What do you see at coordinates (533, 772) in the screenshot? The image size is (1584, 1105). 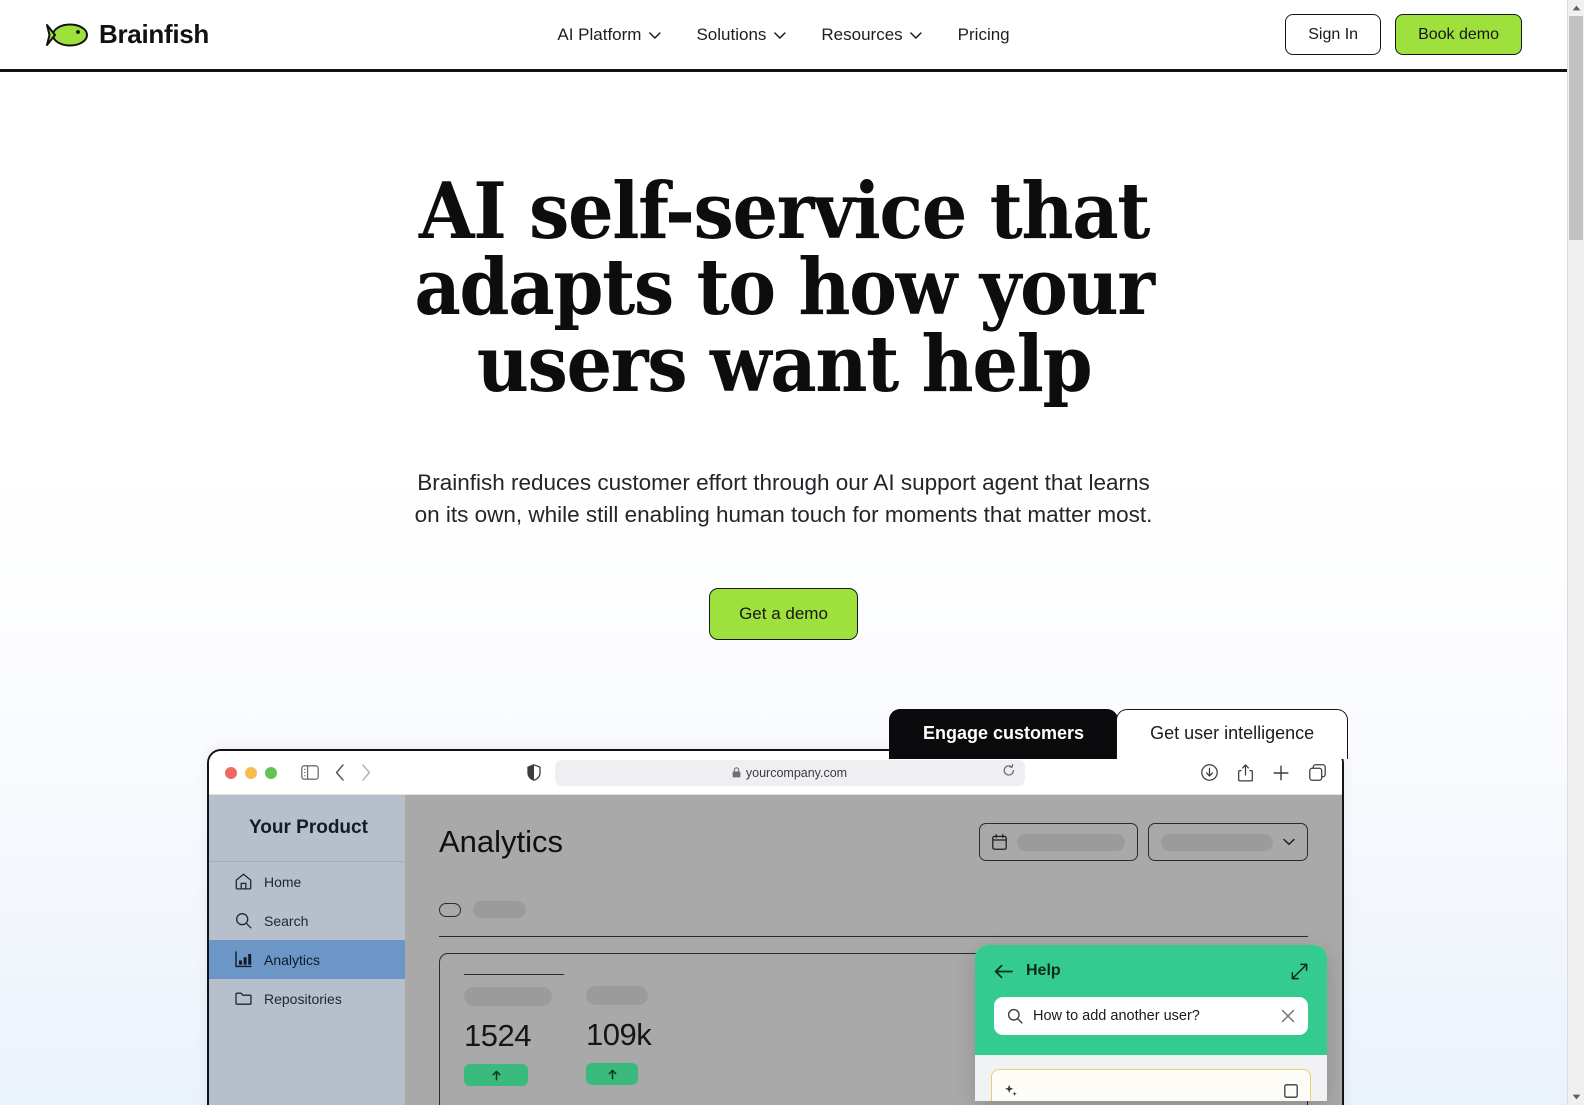 I see `shield-icon` at bounding box center [533, 772].